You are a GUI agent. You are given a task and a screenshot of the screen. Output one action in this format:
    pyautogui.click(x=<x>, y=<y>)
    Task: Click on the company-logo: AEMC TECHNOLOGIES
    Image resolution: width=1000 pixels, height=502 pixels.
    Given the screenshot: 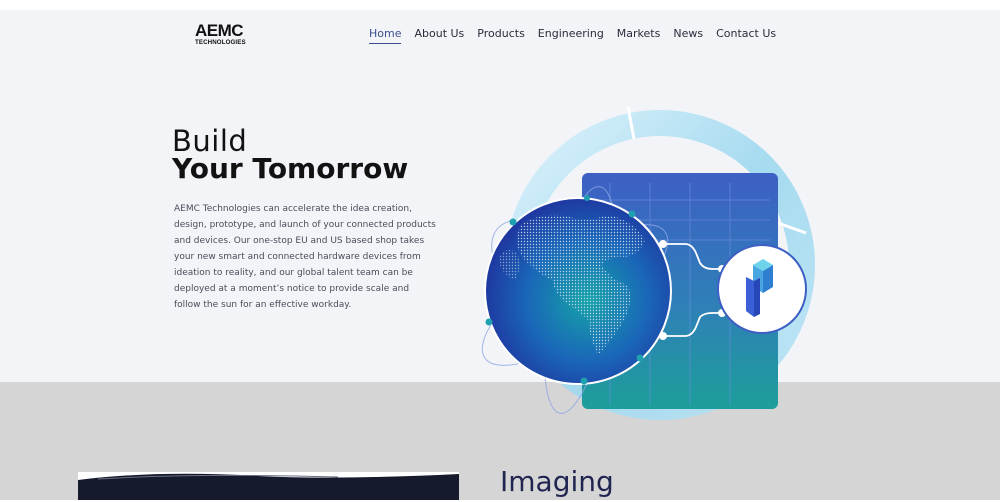 What is the action you would take?
    pyautogui.click(x=225, y=35)
    